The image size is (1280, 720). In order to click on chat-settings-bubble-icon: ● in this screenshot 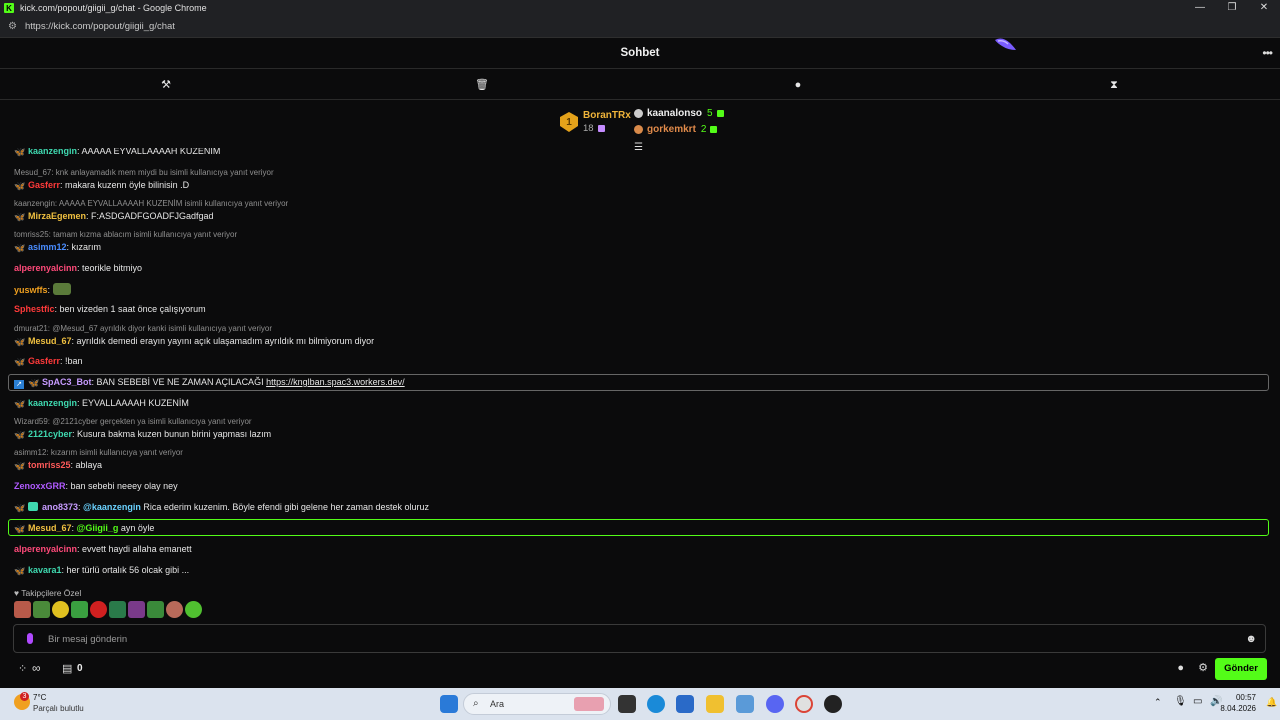, I will do `click(1180, 668)`.